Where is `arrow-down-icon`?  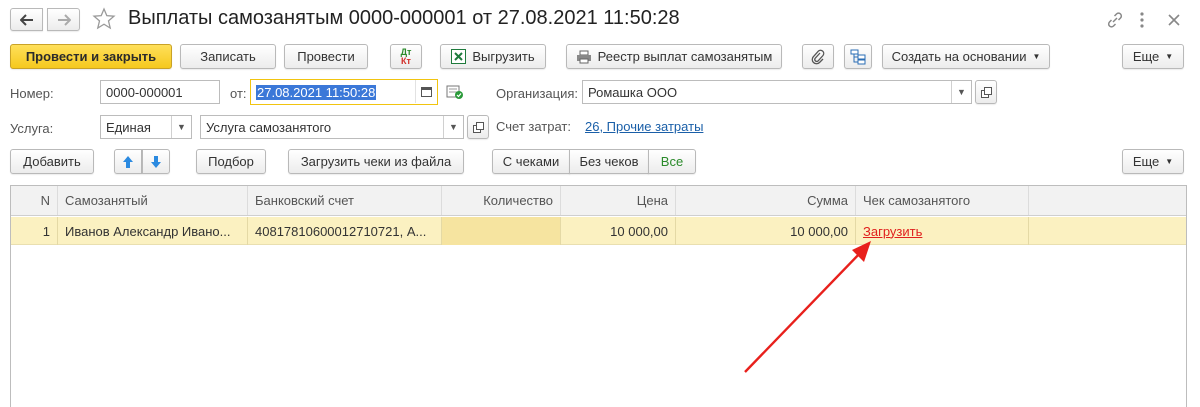
arrow-down-icon is located at coordinates (156, 161).